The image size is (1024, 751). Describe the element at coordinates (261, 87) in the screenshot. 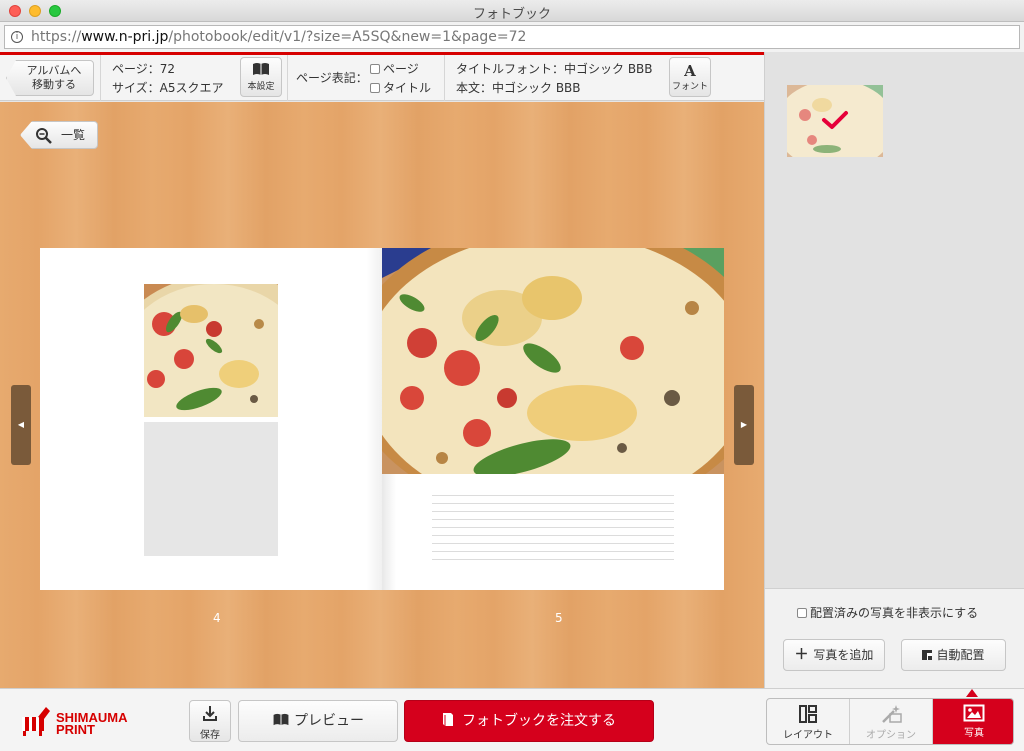

I see `book-settings-label: 本設定` at that location.